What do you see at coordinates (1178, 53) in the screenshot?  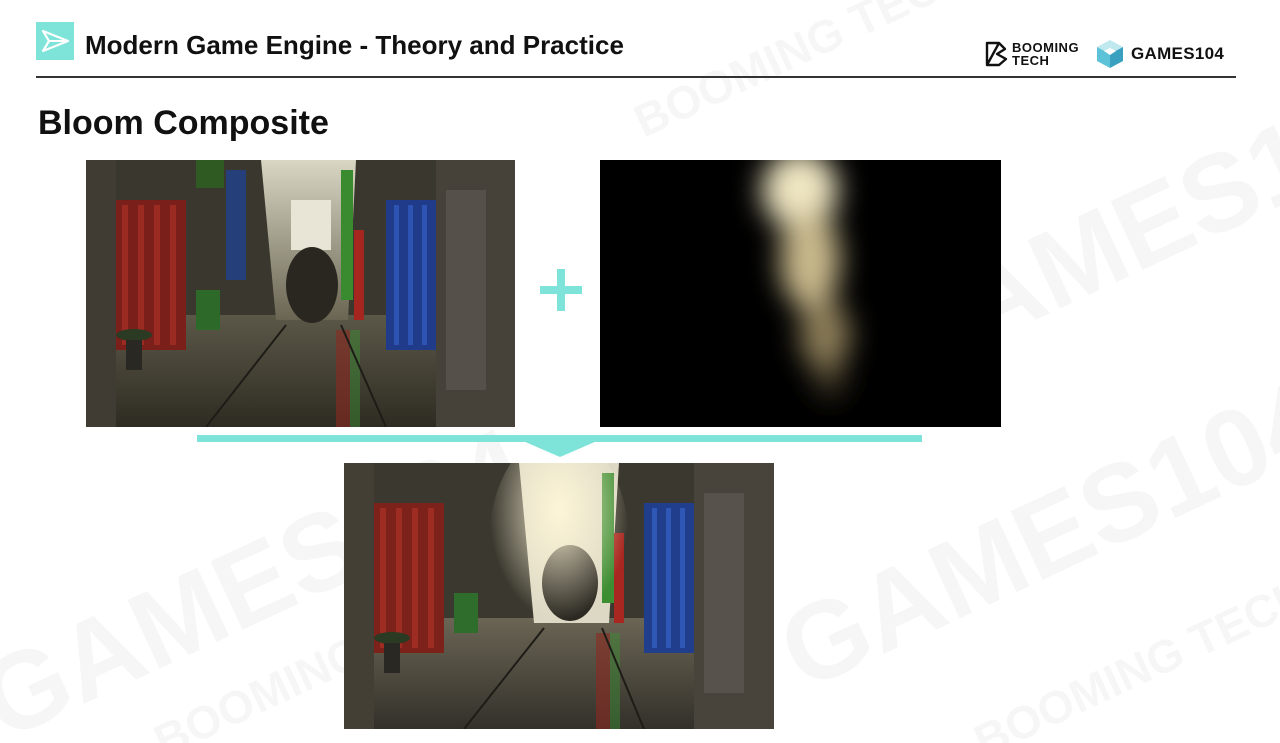 I see `games104-text: GAMES104` at bounding box center [1178, 53].